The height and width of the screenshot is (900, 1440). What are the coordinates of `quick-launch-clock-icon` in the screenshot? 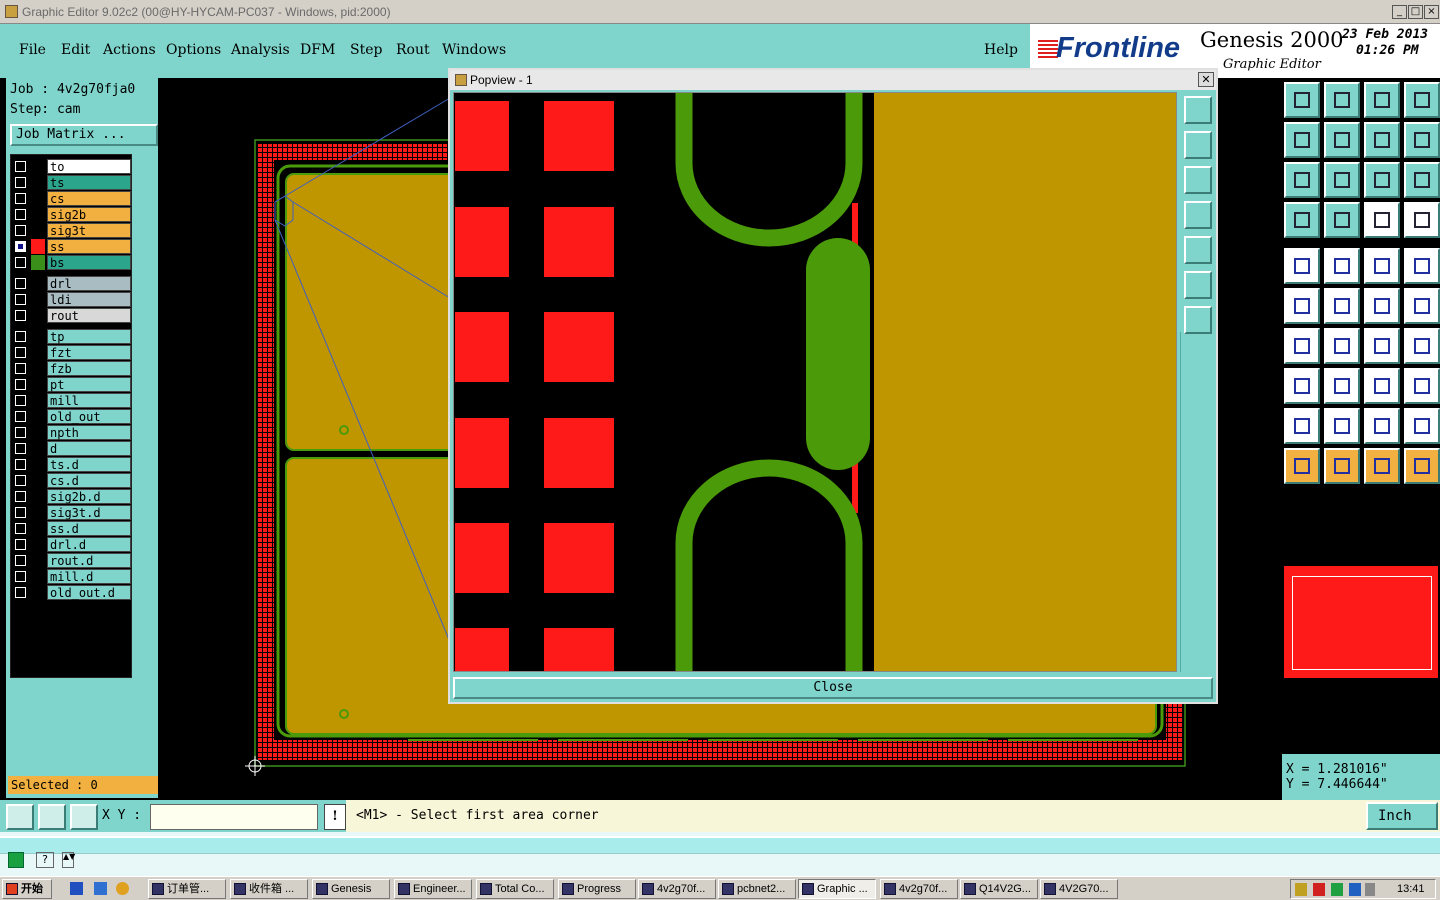 It's located at (122, 888).